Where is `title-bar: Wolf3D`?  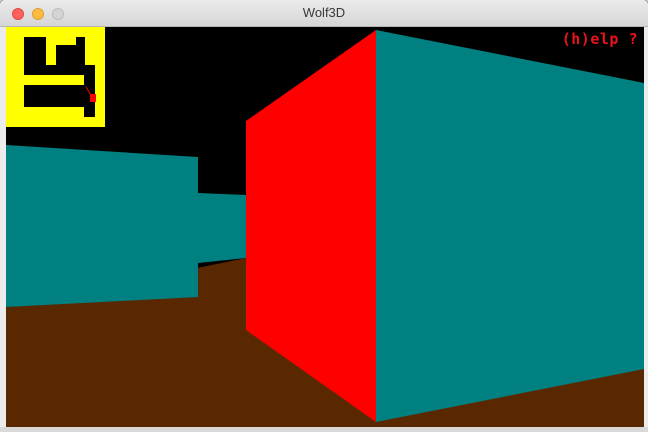 title-bar: Wolf3D is located at coordinates (324, 13).